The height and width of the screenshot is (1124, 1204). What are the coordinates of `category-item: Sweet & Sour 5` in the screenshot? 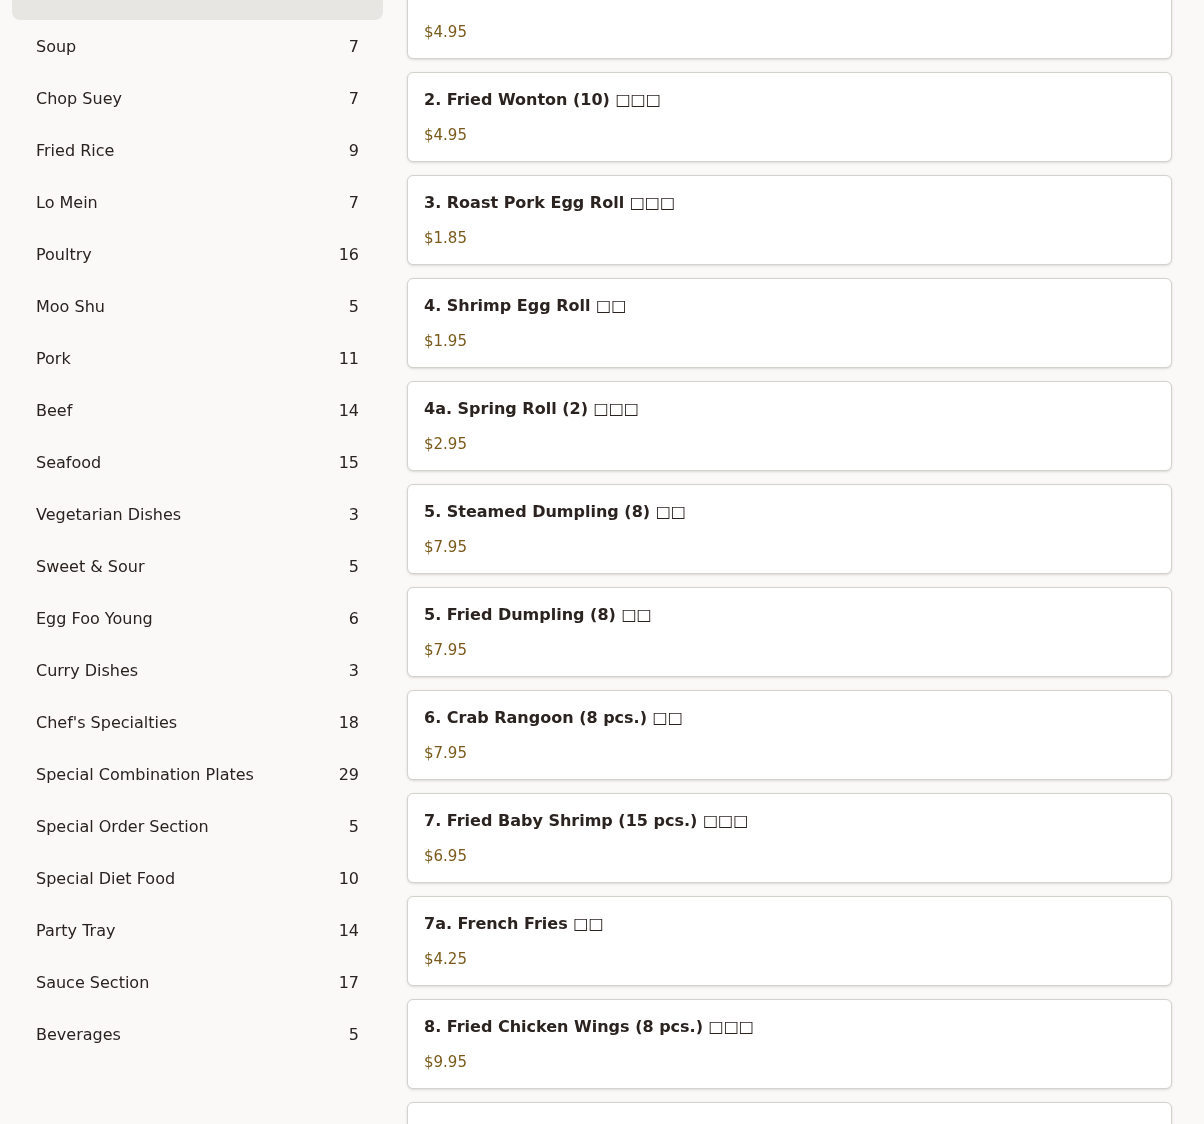 It's located at (197, 567).